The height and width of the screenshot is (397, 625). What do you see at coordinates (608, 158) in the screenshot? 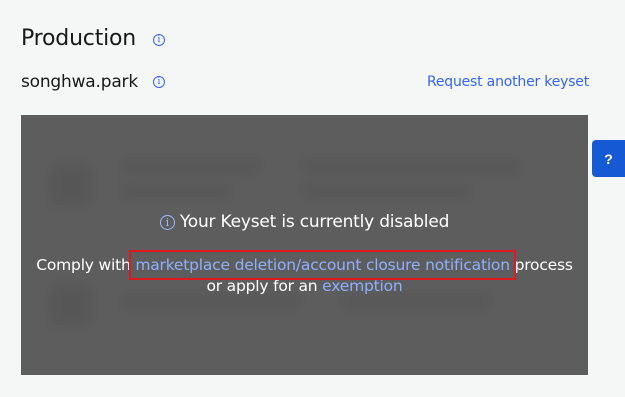
I see `help-button: ?` at bounding box center [608, 158].